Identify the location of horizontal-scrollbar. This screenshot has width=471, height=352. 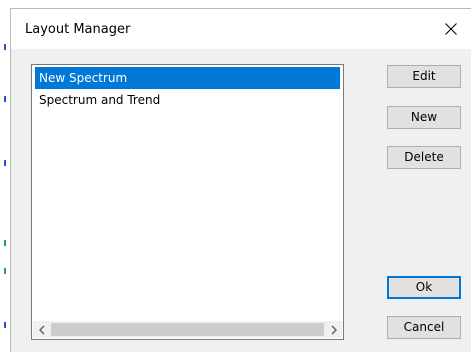
(187, 329).